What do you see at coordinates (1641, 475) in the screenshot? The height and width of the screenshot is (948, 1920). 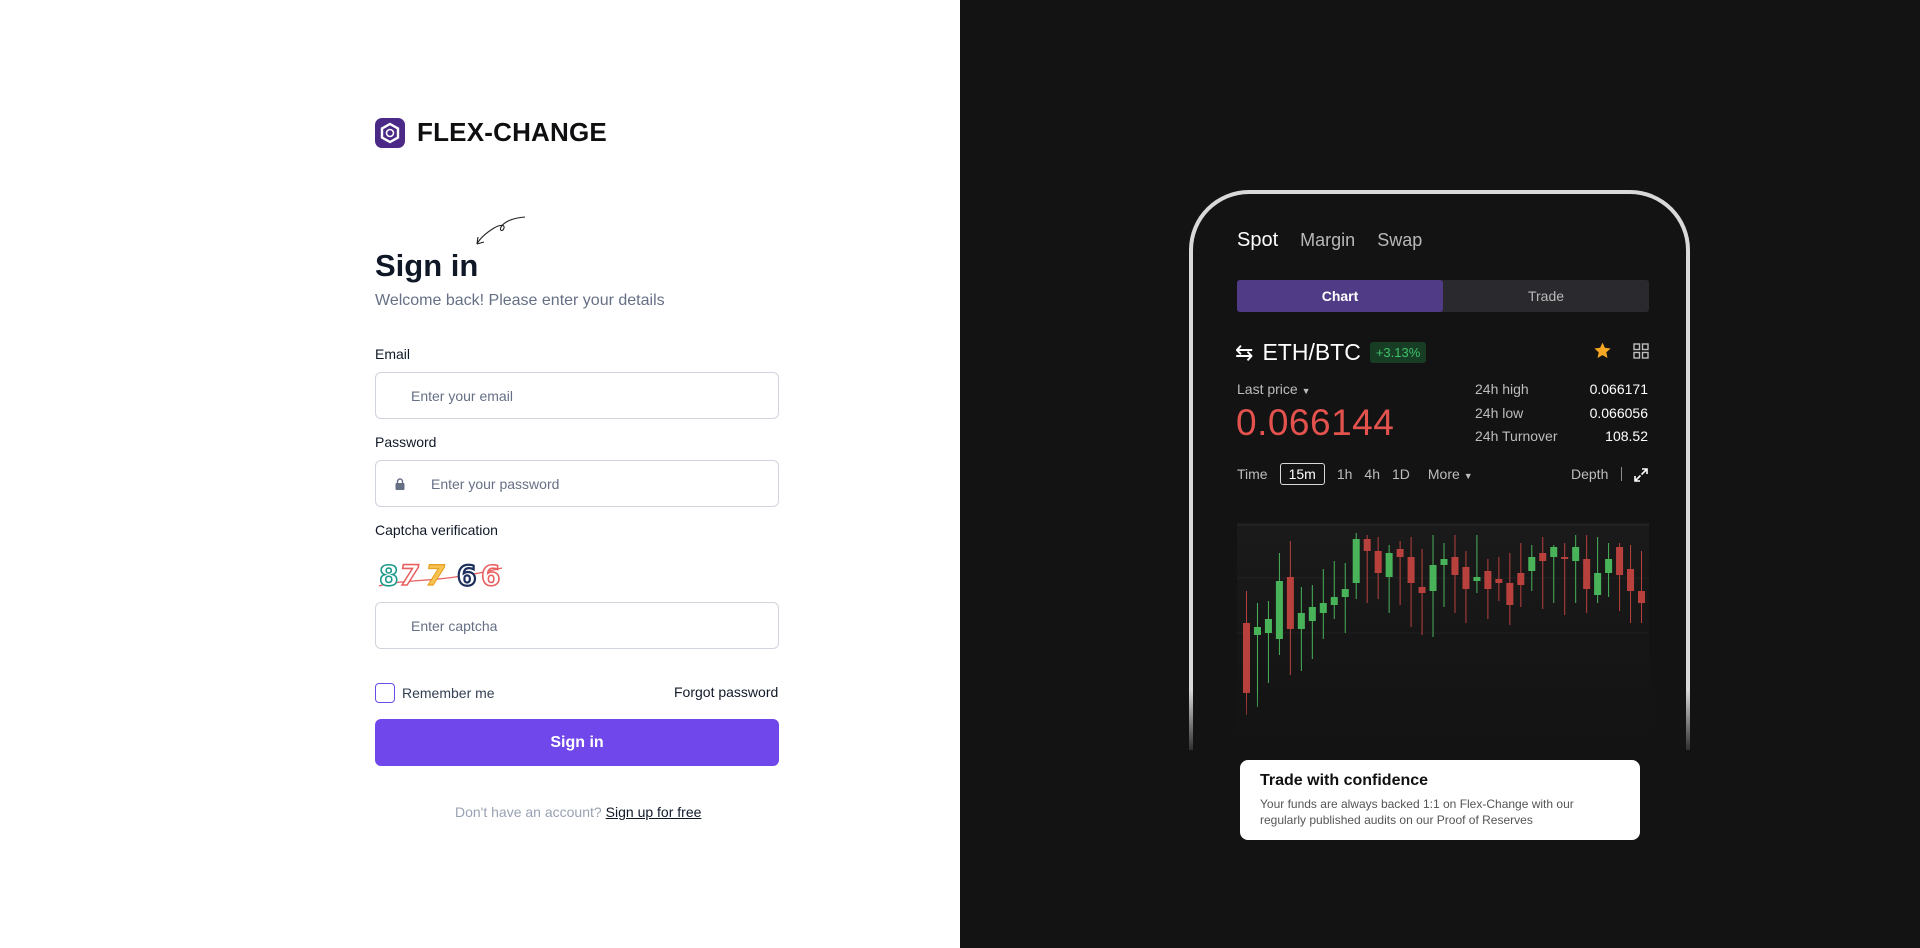 I see `expand-icon` at bounding box center [1641, 475].